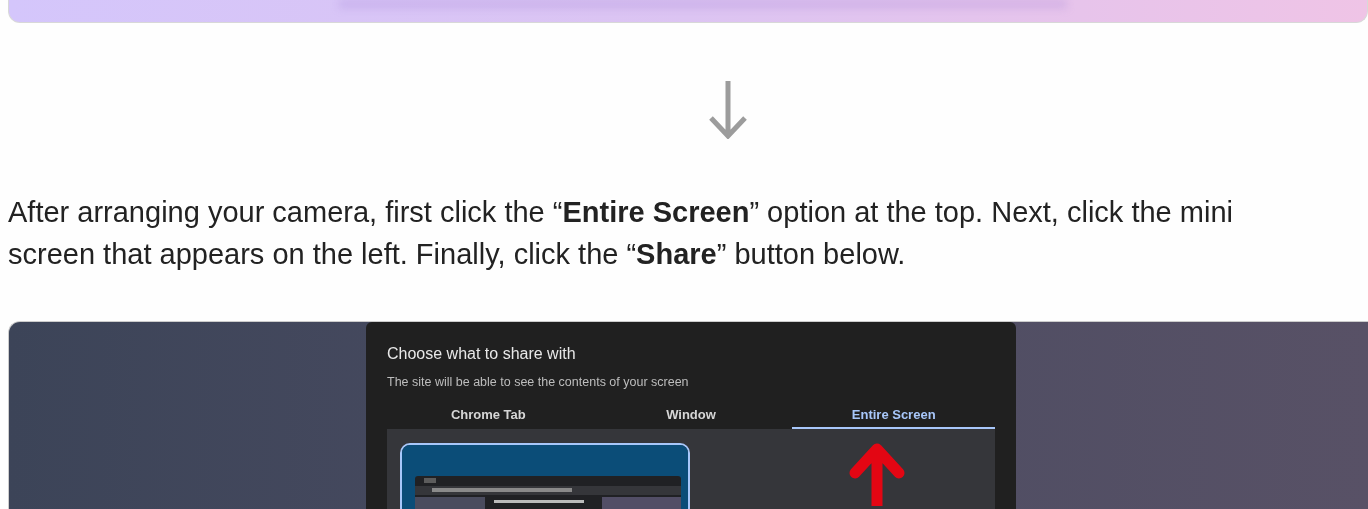 This screenshot has width=1368, height=509. What do you see at coordinates (488, 416) in the screenshot?
I see `share-tab: Chrome Tab` at bounding box center [488, 416].